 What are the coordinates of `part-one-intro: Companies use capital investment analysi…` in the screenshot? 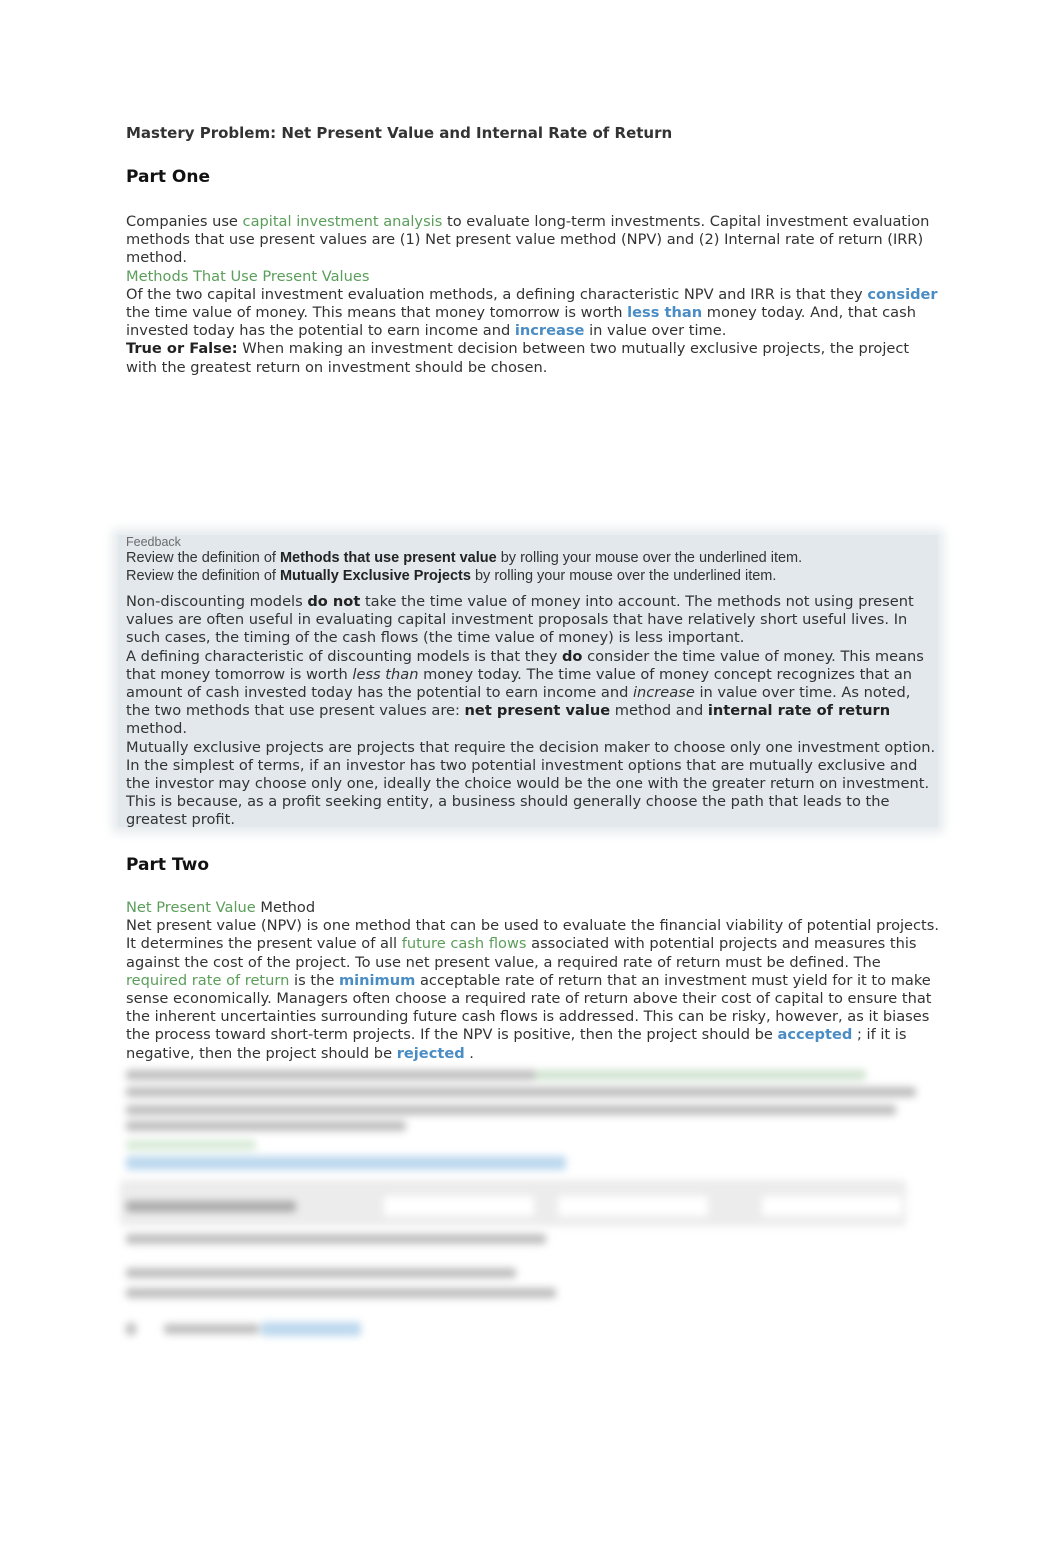 It's located at (534, 295).